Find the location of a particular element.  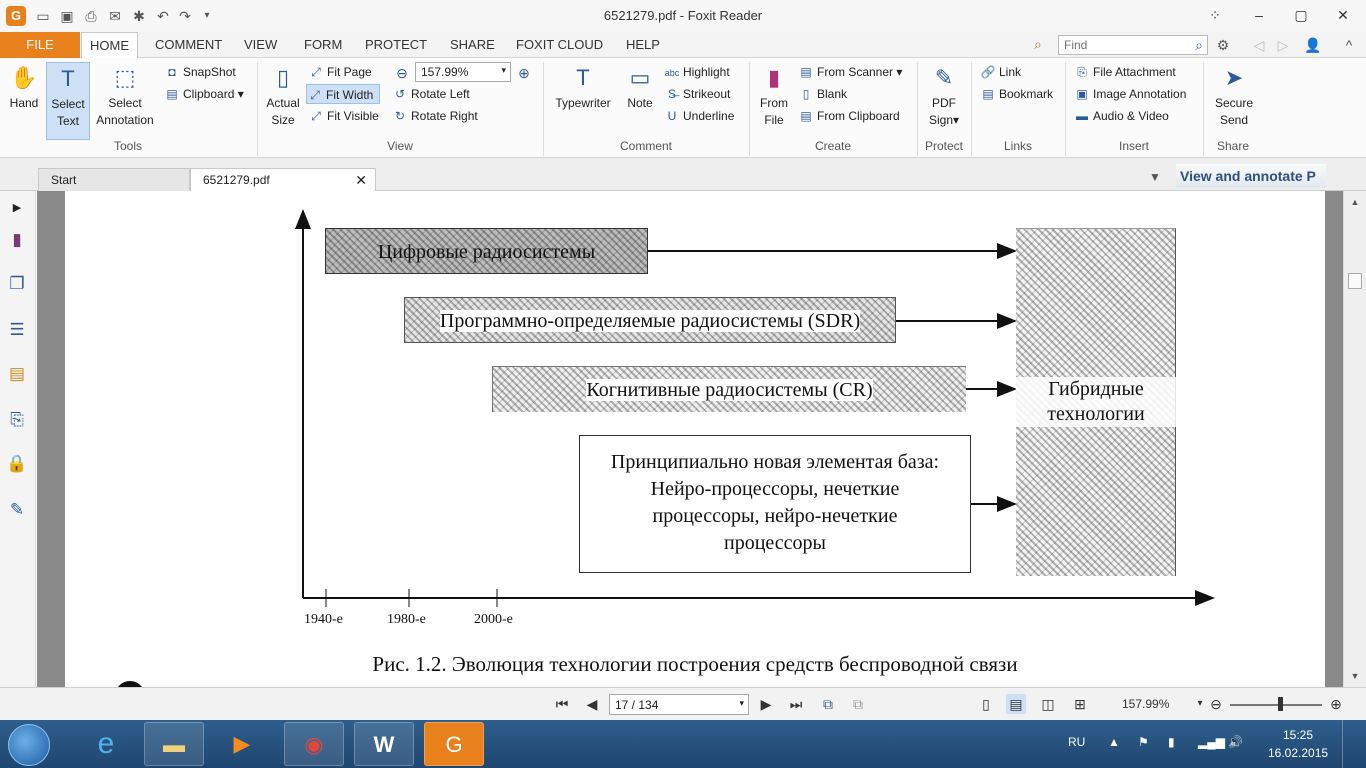

minimize-button: – is located at coordinates (1259, 15).